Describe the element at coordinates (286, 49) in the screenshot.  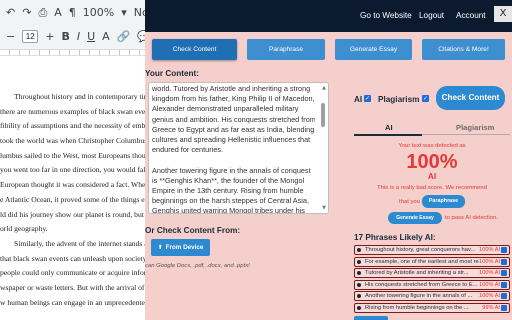
I see `paraphrase-tab-button: Paraphrase` at that location.